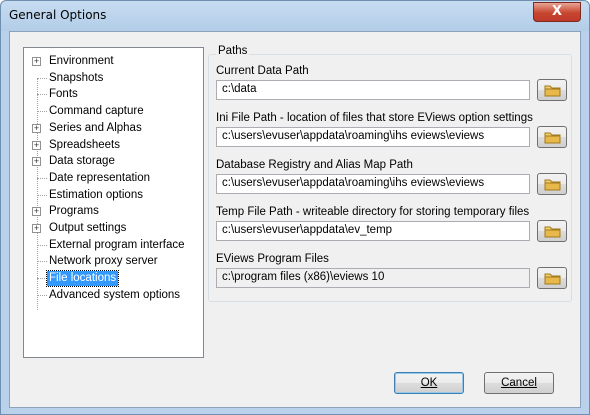 Image resolution: width=590 pixels, height=415 pixels. What do you see at coordinates (96, 111) in the screenshot?
I see `tree-item-label: Command capture` at bounding box center [96, 111].